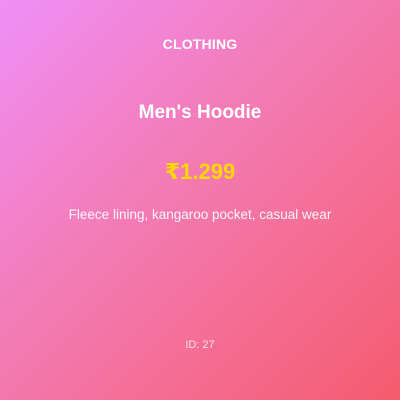 The width and height of the screenshot is (400, 400). I want to click on product-id: ID: 27, so click(200, 345).